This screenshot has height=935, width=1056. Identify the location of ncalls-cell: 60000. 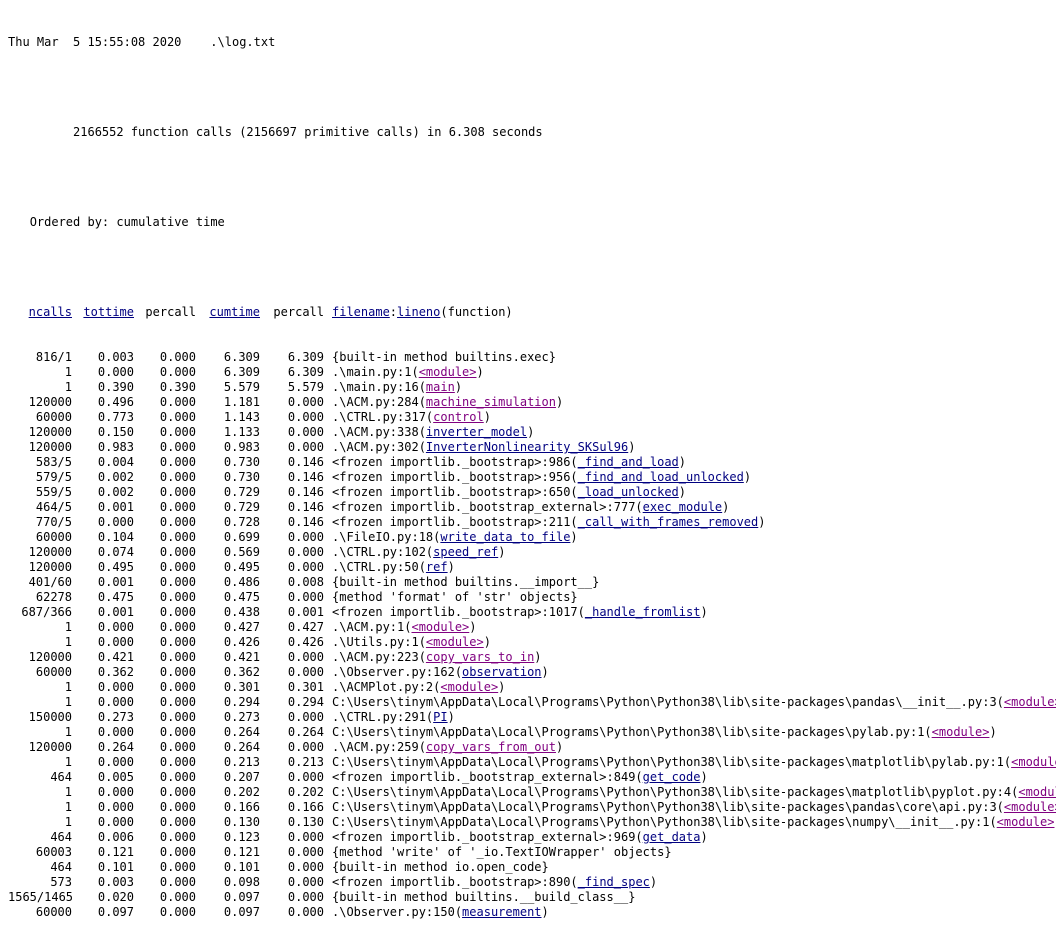
(53, 417).